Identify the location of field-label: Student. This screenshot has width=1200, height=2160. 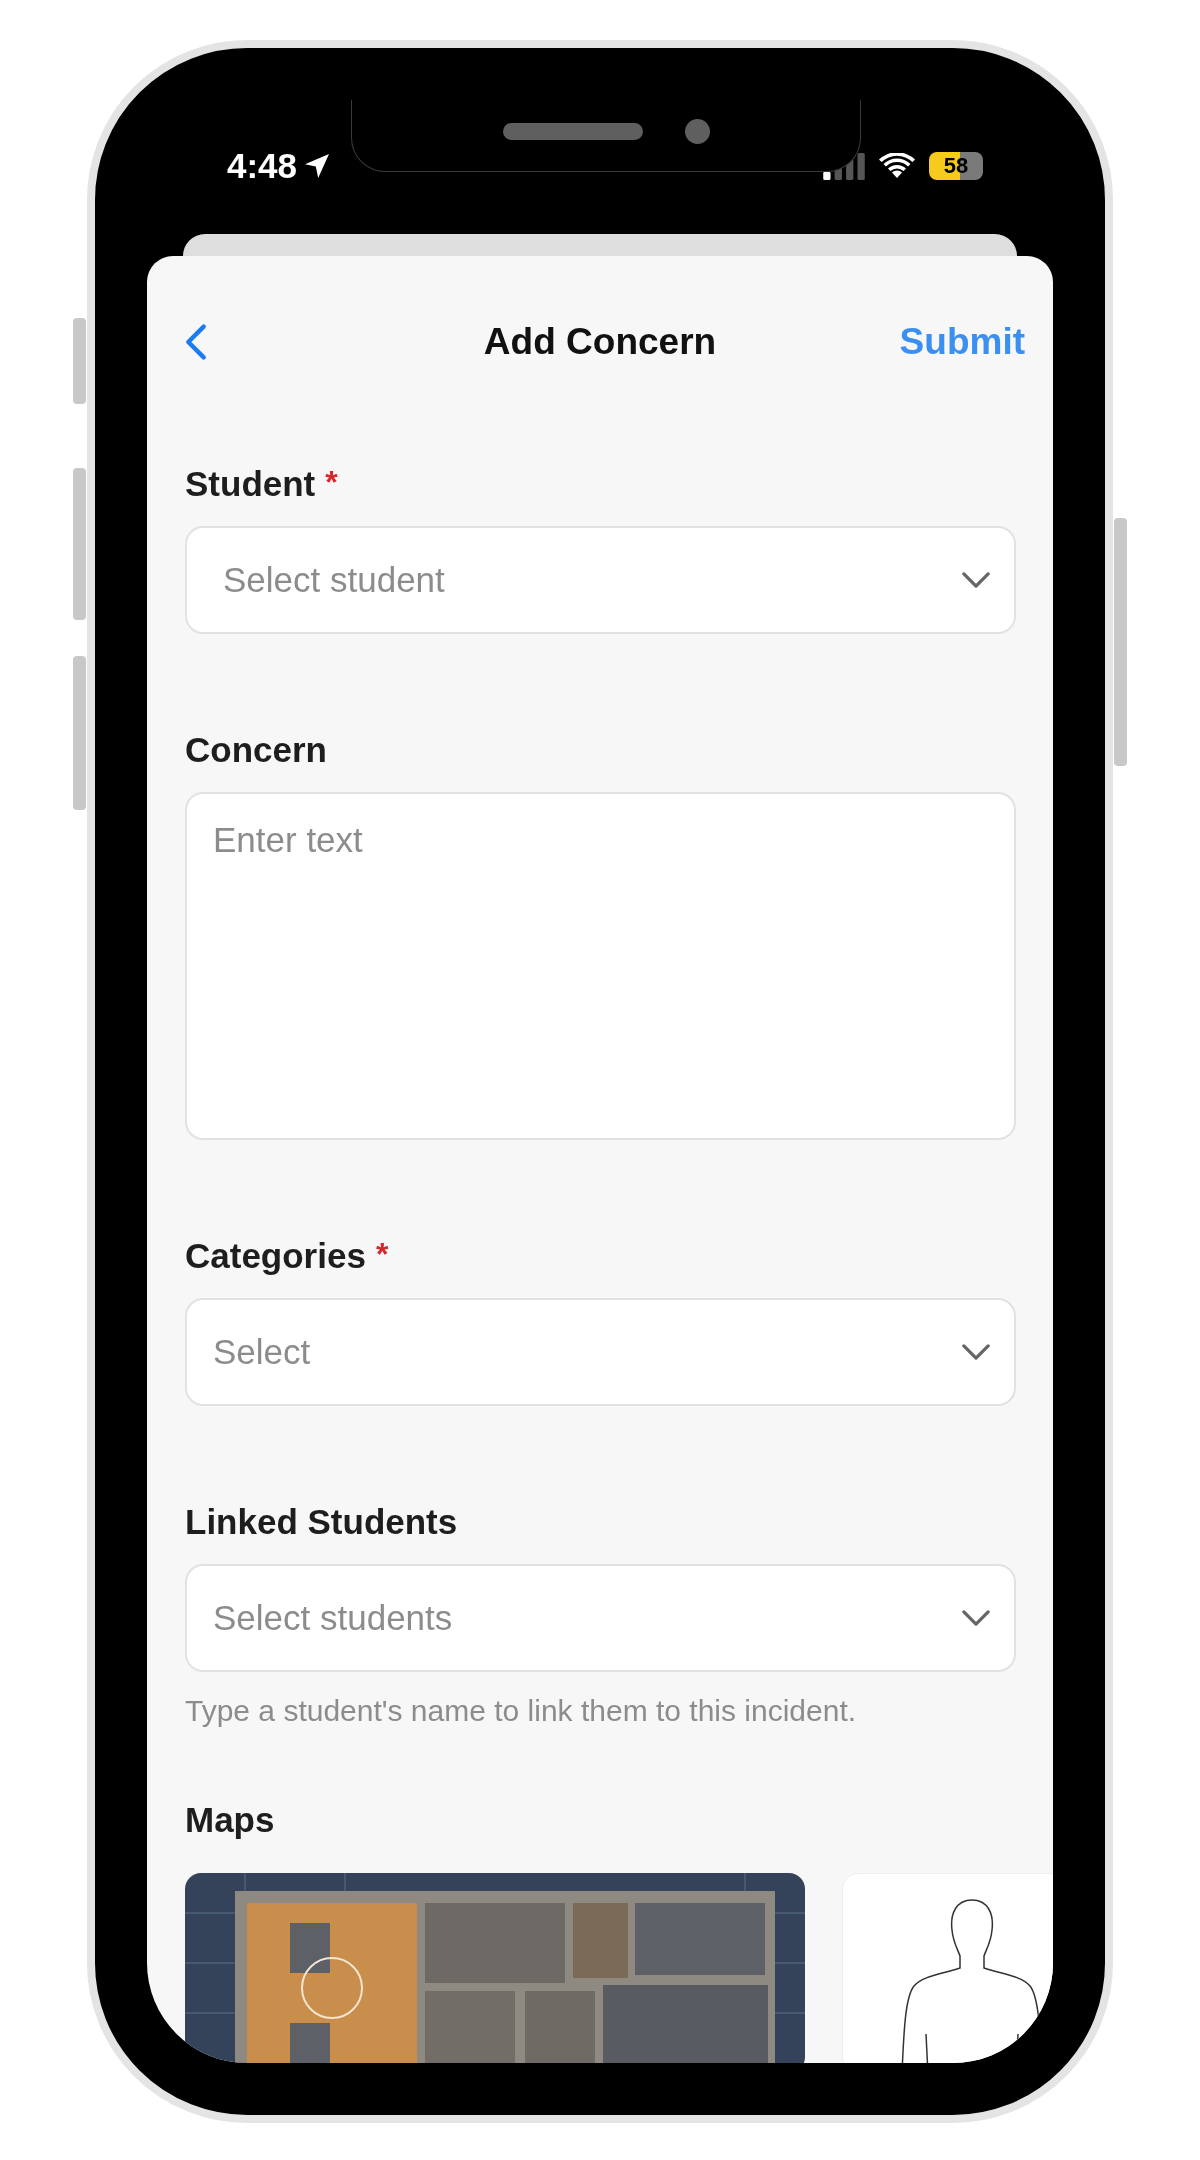
(250, 484).